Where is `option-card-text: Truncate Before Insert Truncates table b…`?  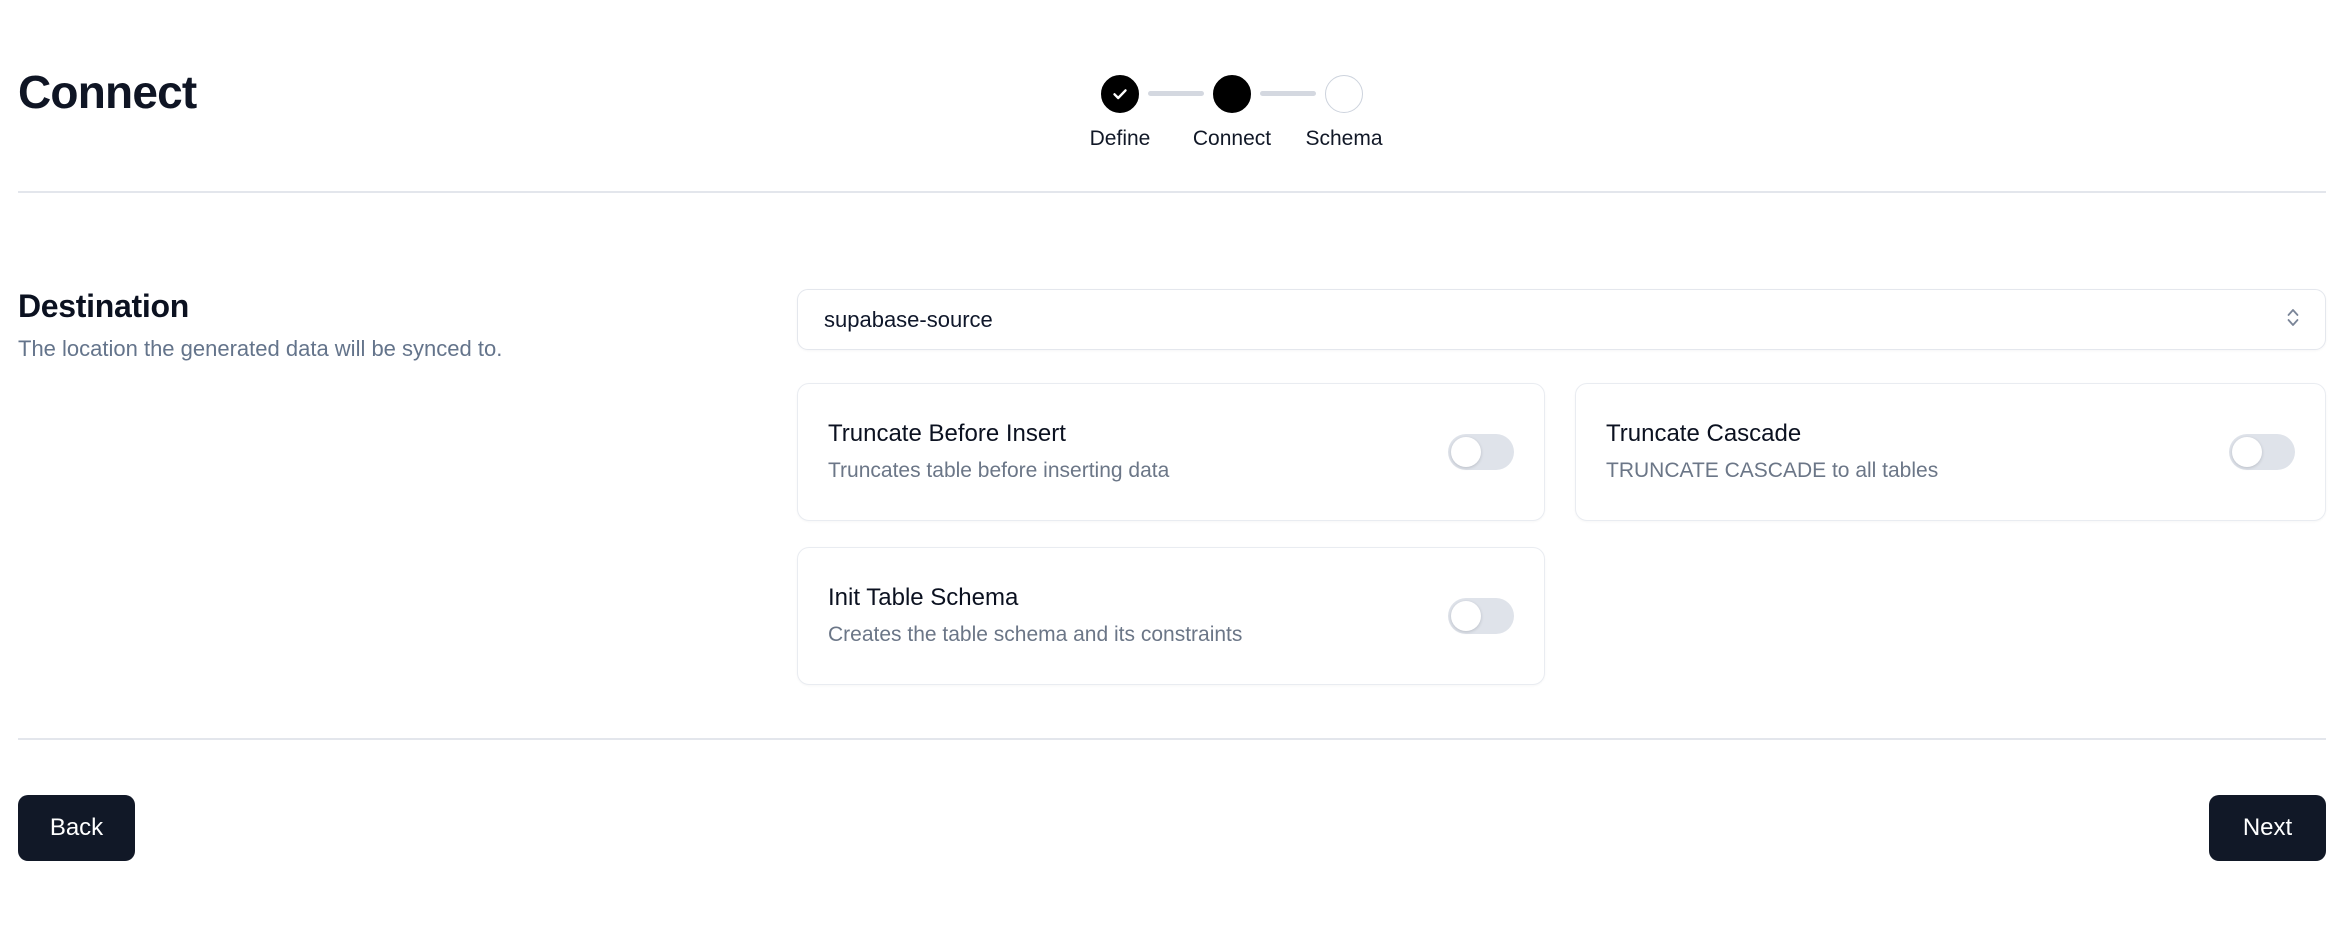 option-card-text: Truncate Before Insert Truncates table b… is located at coordinates (998, 451).